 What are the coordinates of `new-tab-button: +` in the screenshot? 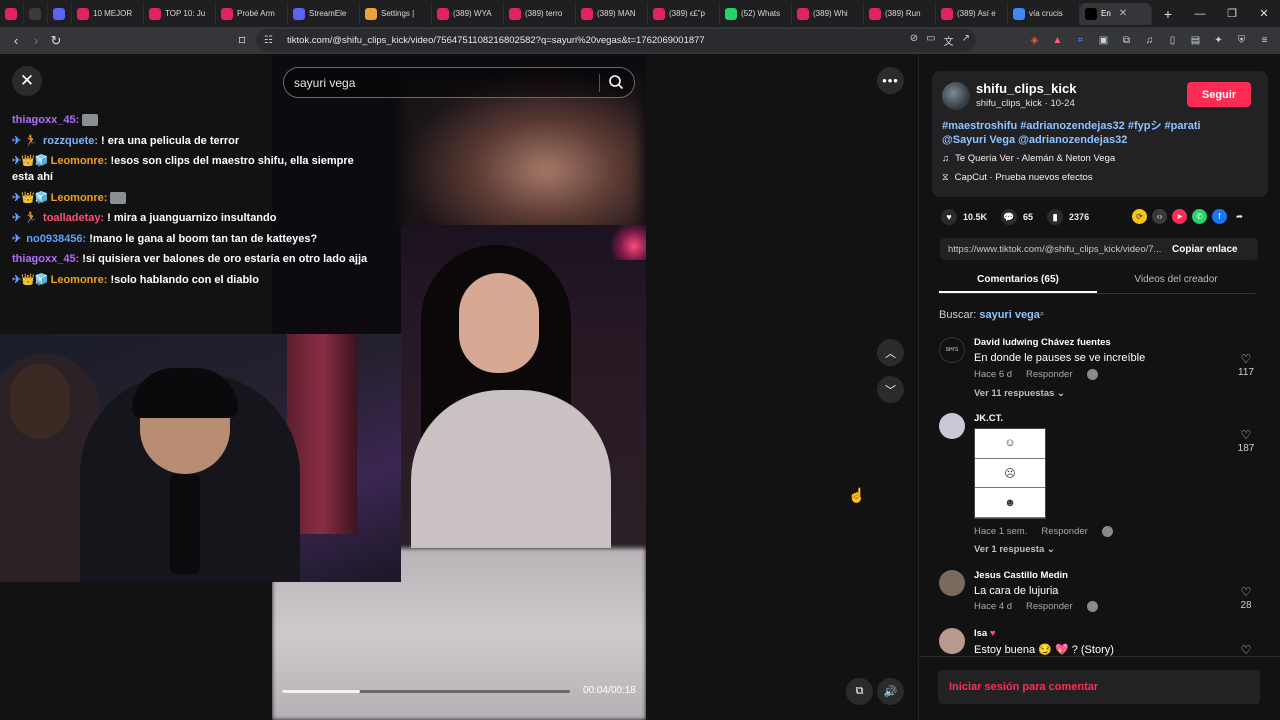 It's located at (1168, 14).